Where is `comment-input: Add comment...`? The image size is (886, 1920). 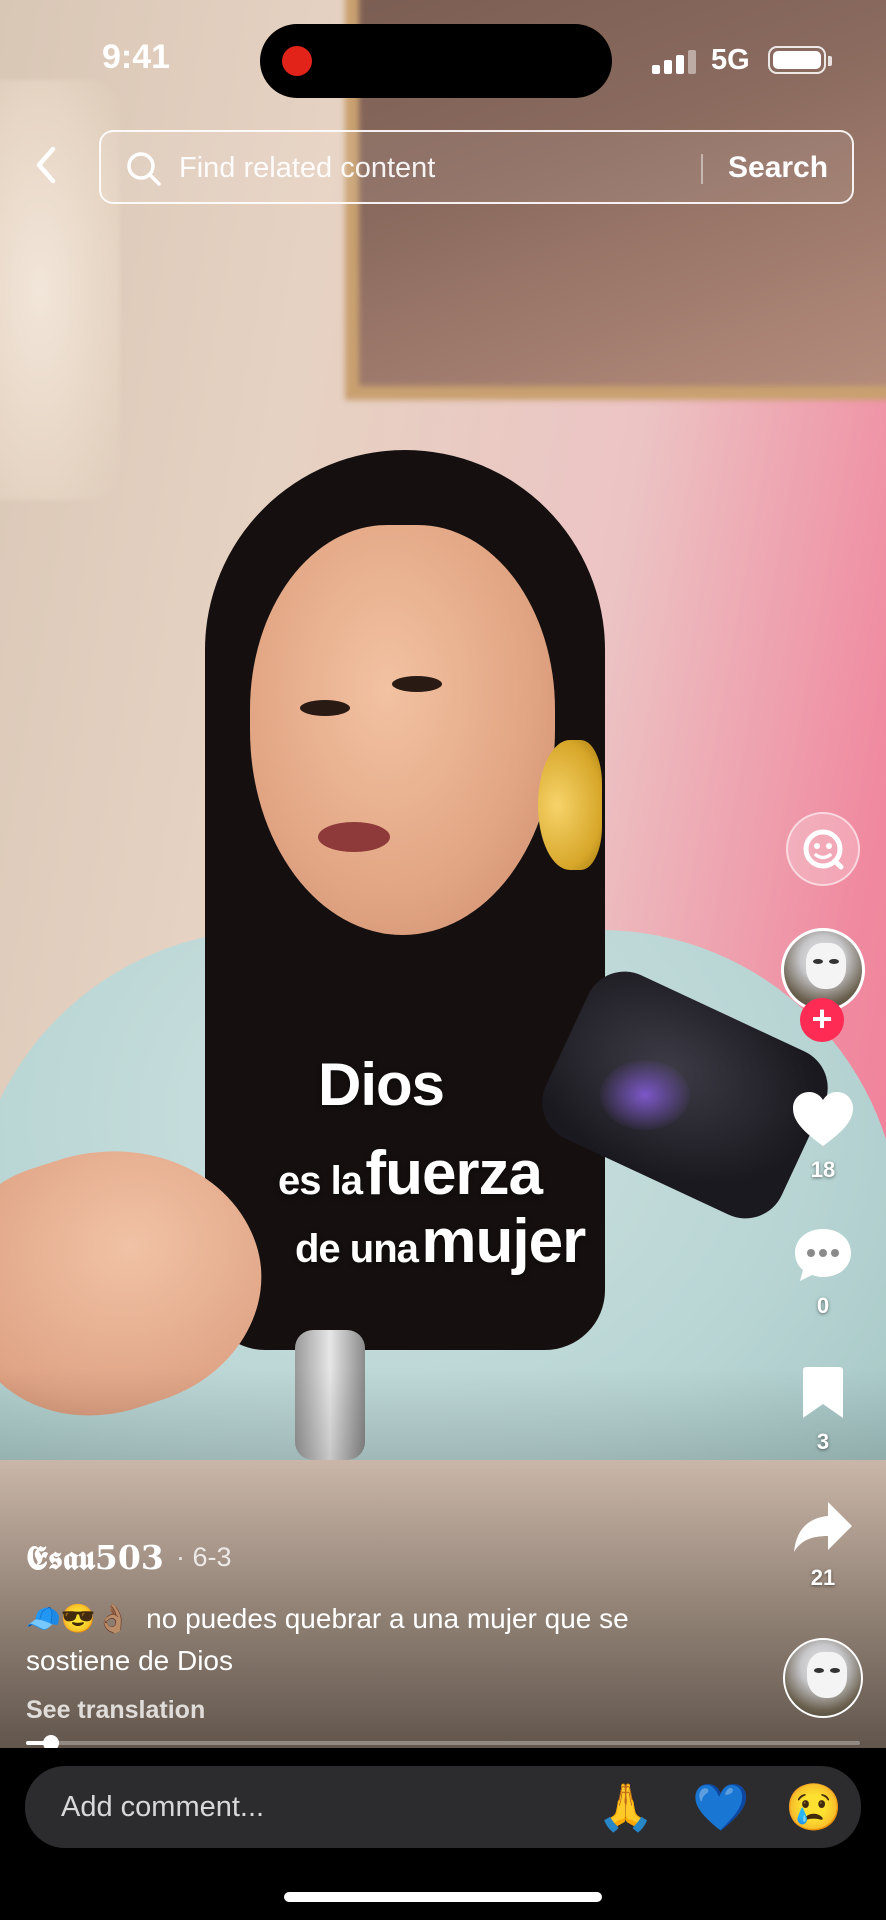
comment-input: Add comment... is located at coordinates (162, 1807).